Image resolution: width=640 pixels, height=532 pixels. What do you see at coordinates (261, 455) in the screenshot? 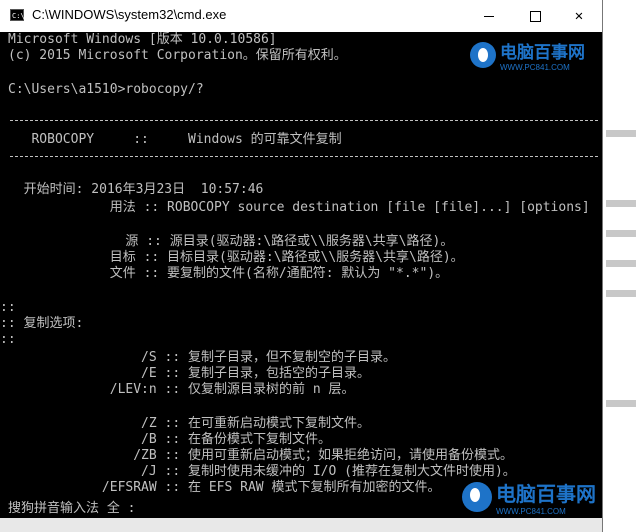
I see `console-line: /ZB :: 使用可重新启动模式；如果拒绝访问，请使用备份模式。` at bounding box center [261, 455].